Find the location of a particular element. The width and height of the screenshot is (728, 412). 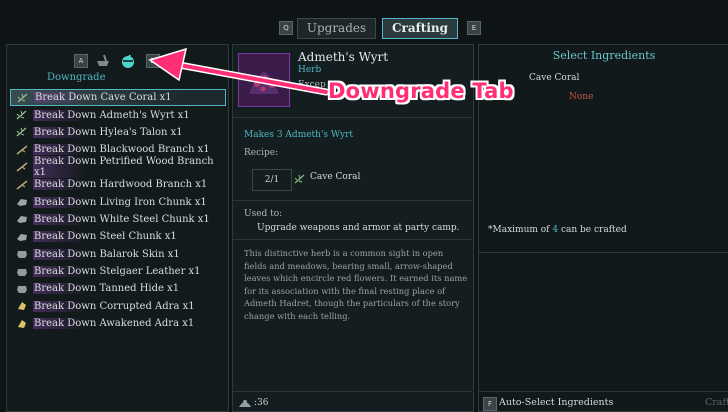

annotation-arrow is located at coordinates (239, 71).